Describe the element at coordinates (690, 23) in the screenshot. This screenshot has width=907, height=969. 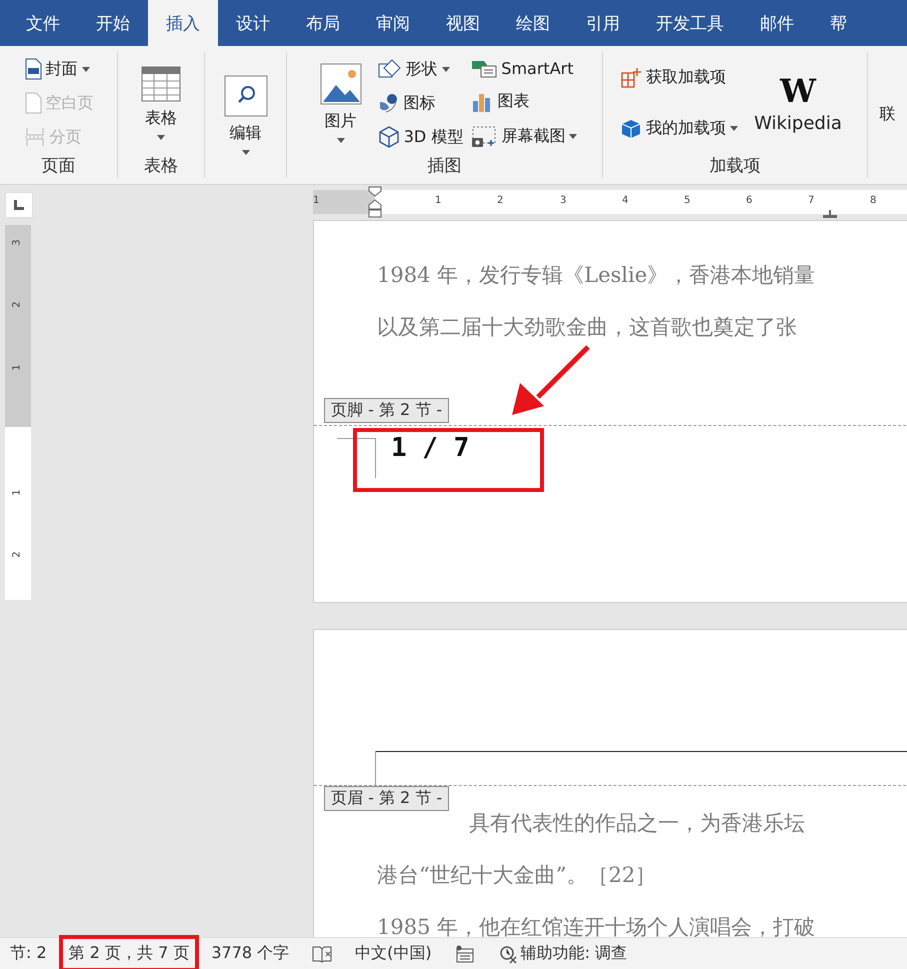
I see `ribbon-tab: 开发工具` at that location.